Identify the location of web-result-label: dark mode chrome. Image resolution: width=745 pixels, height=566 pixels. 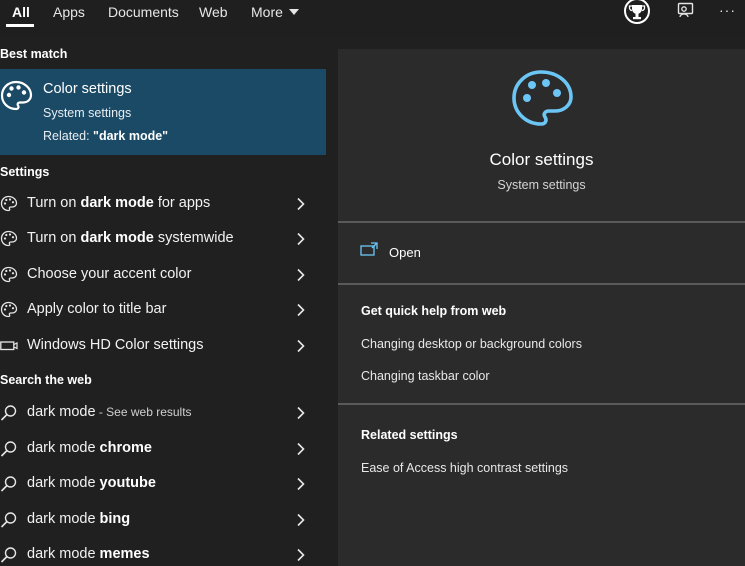
(89, 448).